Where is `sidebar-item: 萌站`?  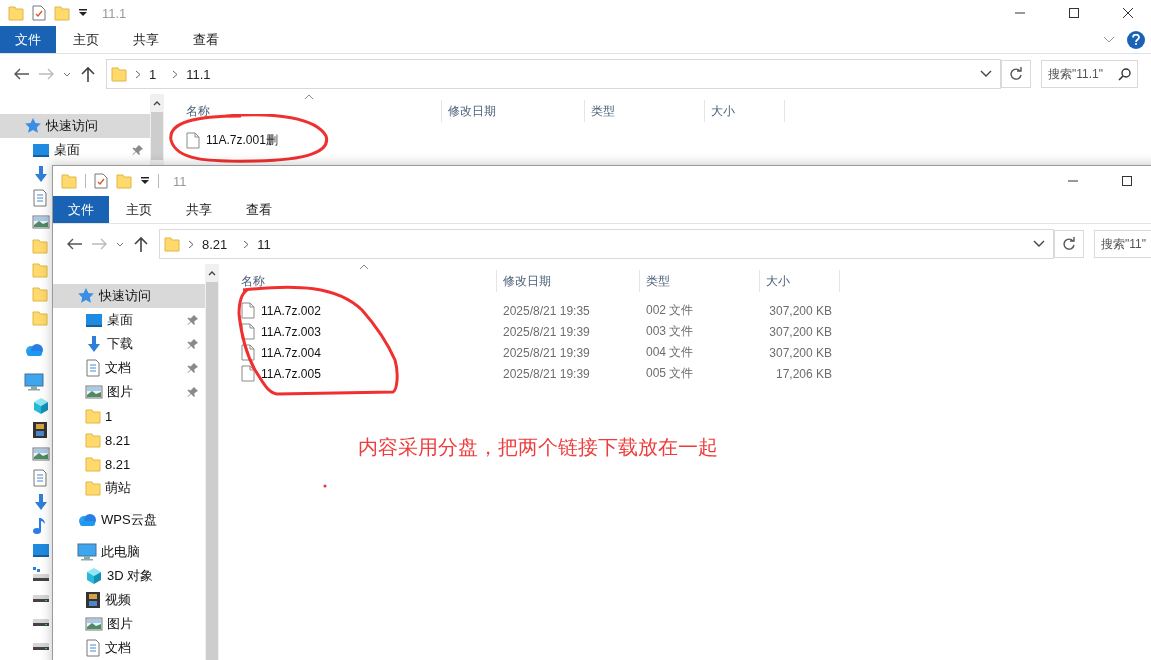
sidebar-item: 萌站 is located at coordinates (129, 488).